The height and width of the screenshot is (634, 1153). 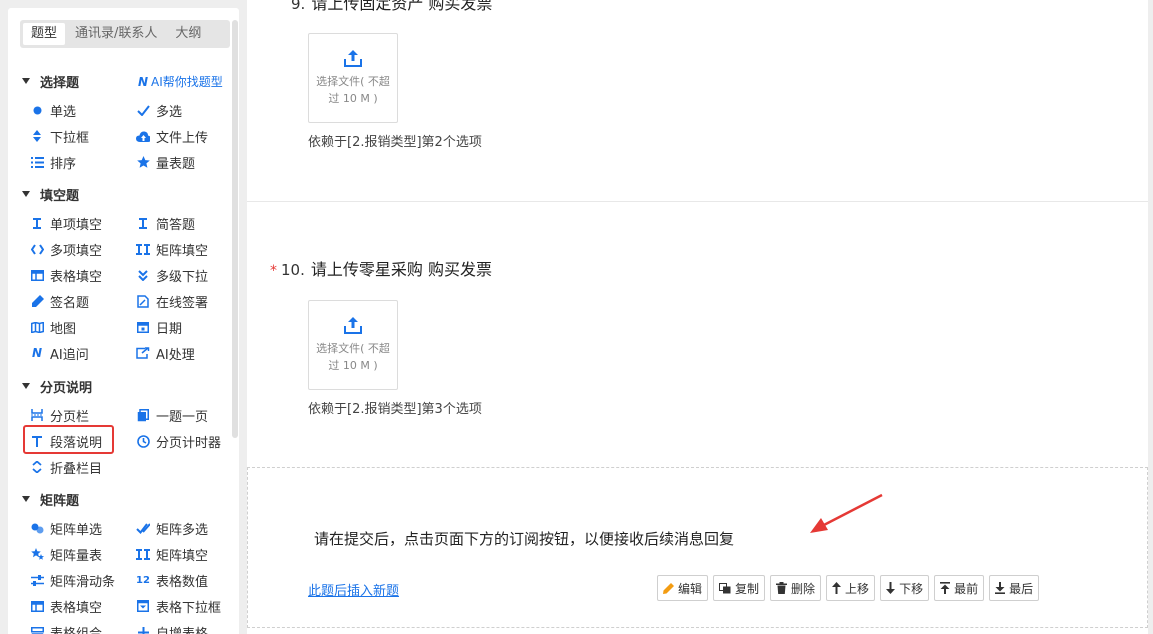 What do you see at coordinates (66, 628) in the screenshot?
I see `item-table-group: 表格组合` at bounding box center [66, 628].